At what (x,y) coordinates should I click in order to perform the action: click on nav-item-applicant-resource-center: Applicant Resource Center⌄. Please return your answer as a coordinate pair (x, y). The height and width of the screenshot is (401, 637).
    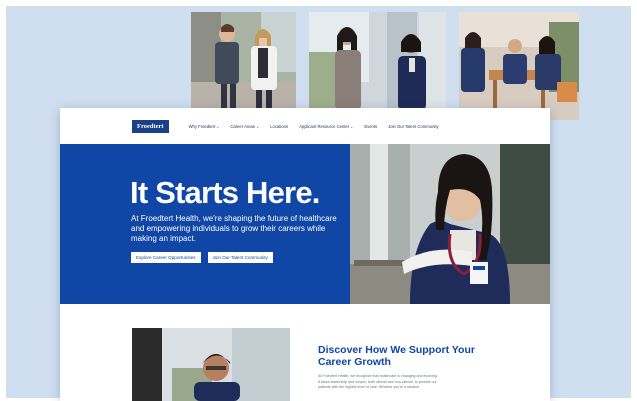
    Looking at the image, I should click on (326, 126).